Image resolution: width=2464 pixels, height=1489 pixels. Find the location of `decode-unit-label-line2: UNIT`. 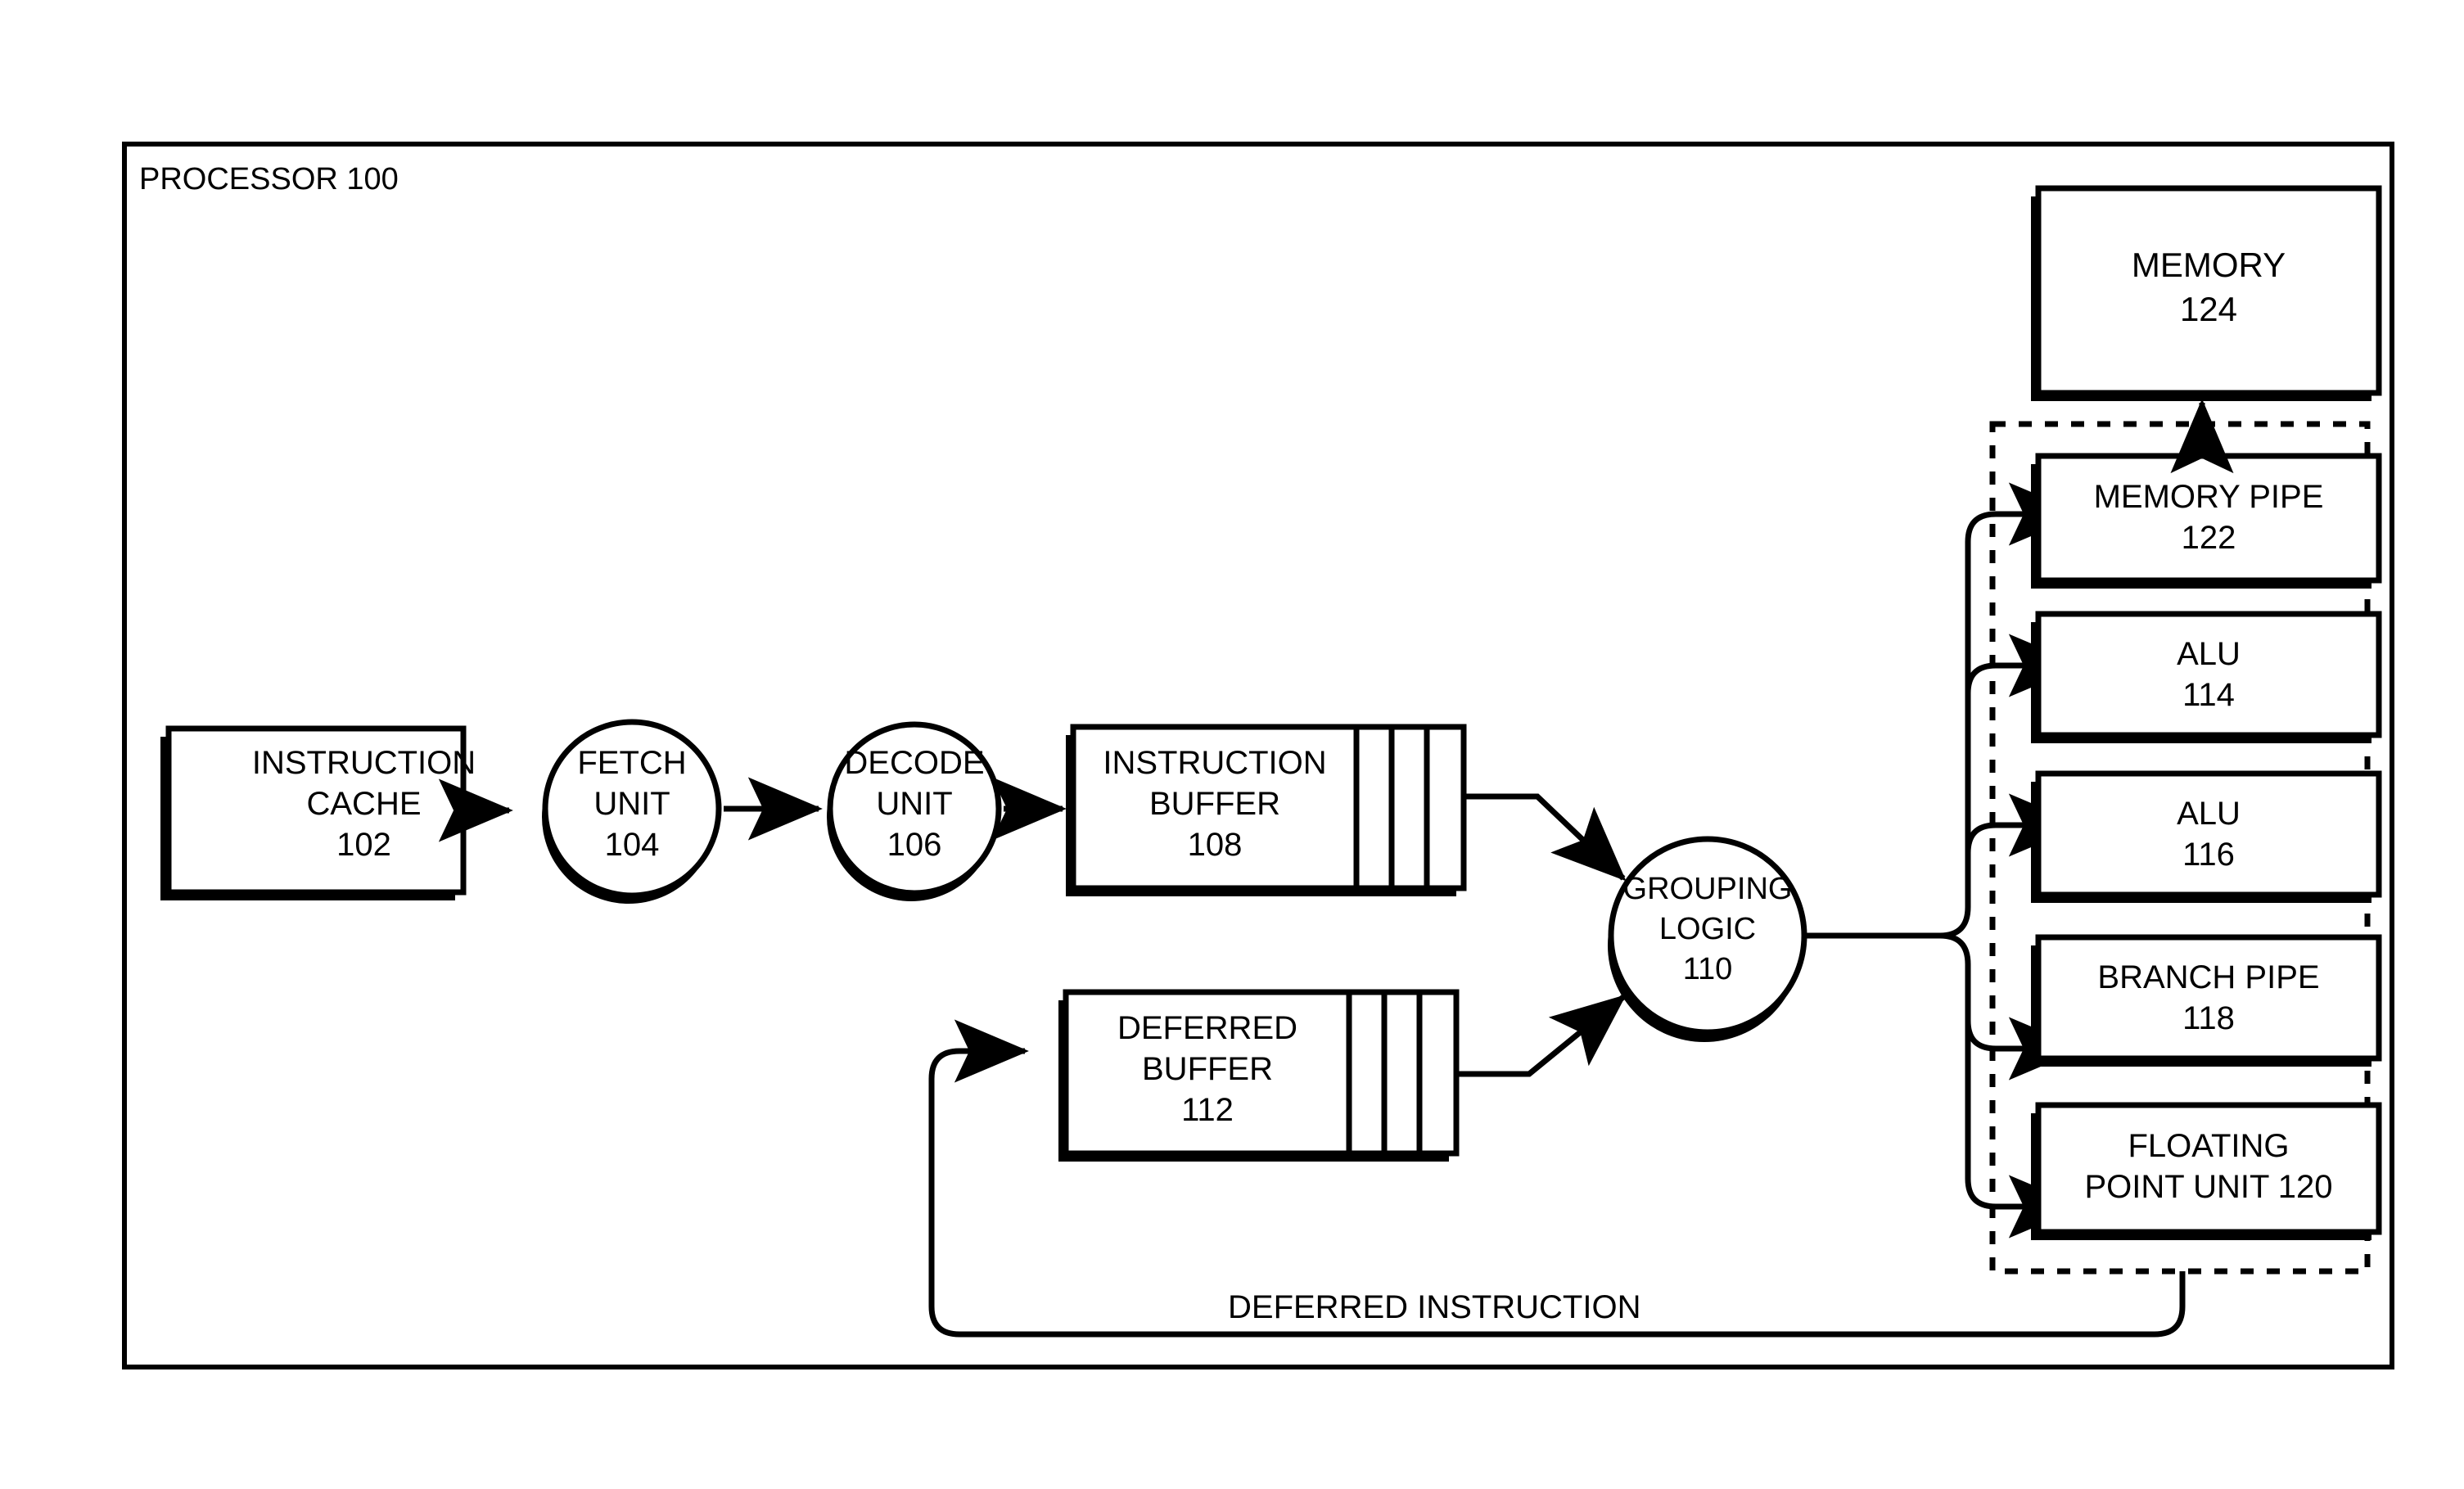

decode-unit-label-line2: UNIT is located at coordinates (915, 804).